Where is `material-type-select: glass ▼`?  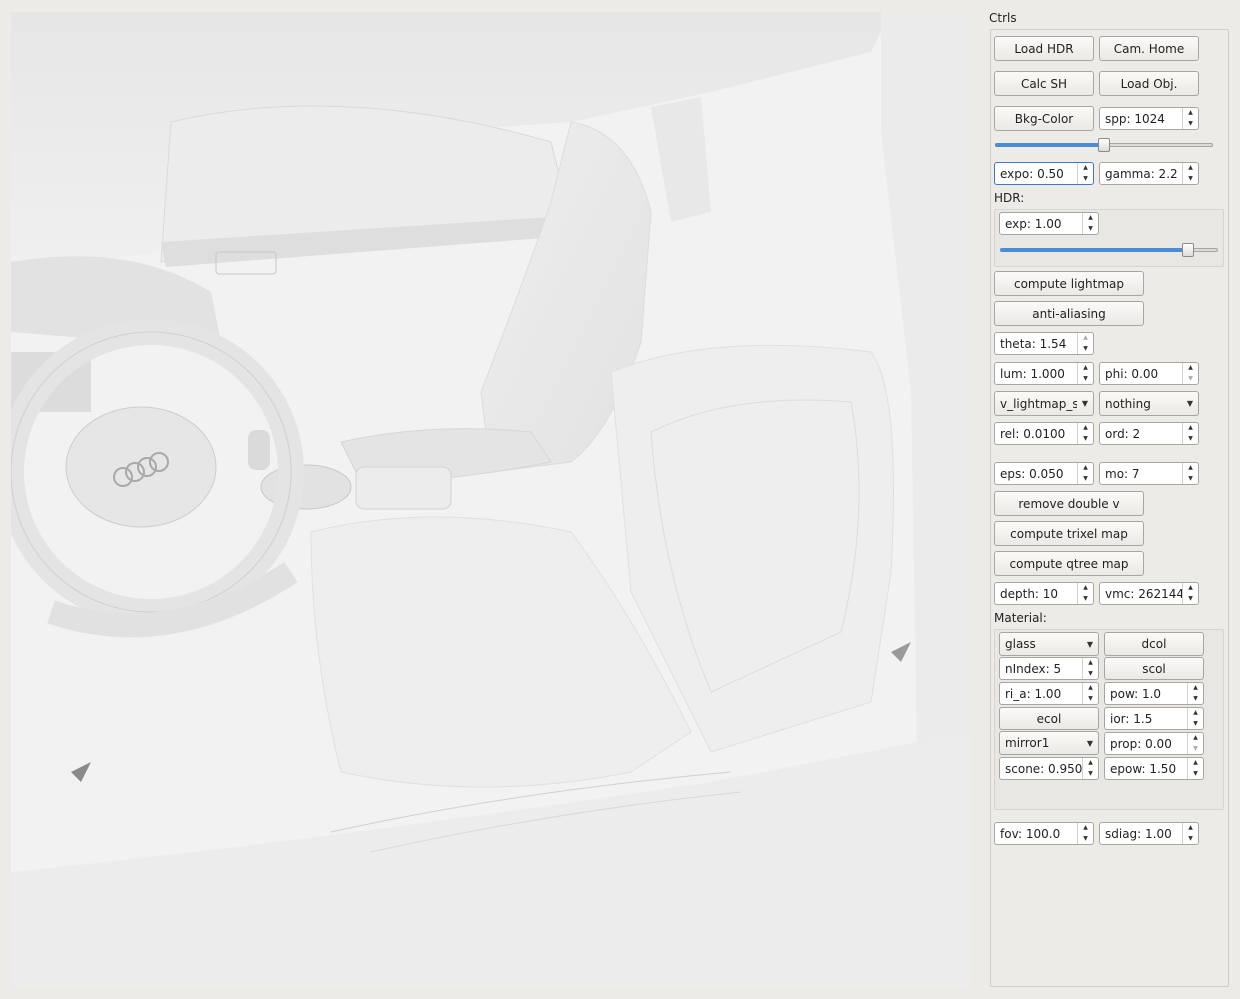
material-type-select: glass ▼ is located at coordinates (1049, 644).